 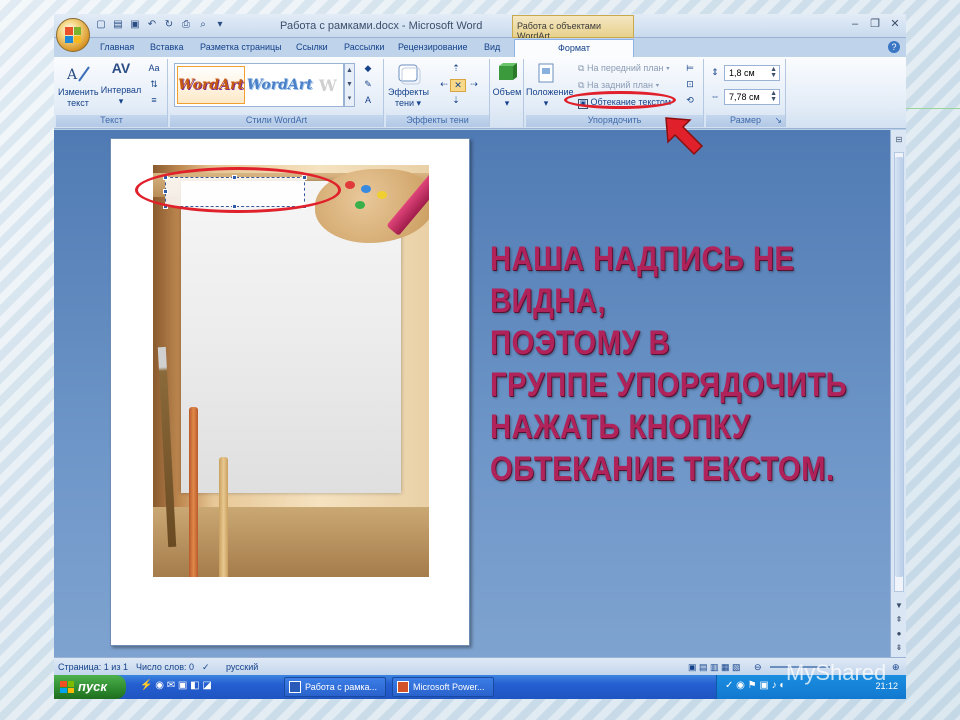 I want to click on quick-launch-icons: ⚡ ◉ ✉ ▣ ◧ ◪, so click(x=176, y=685).